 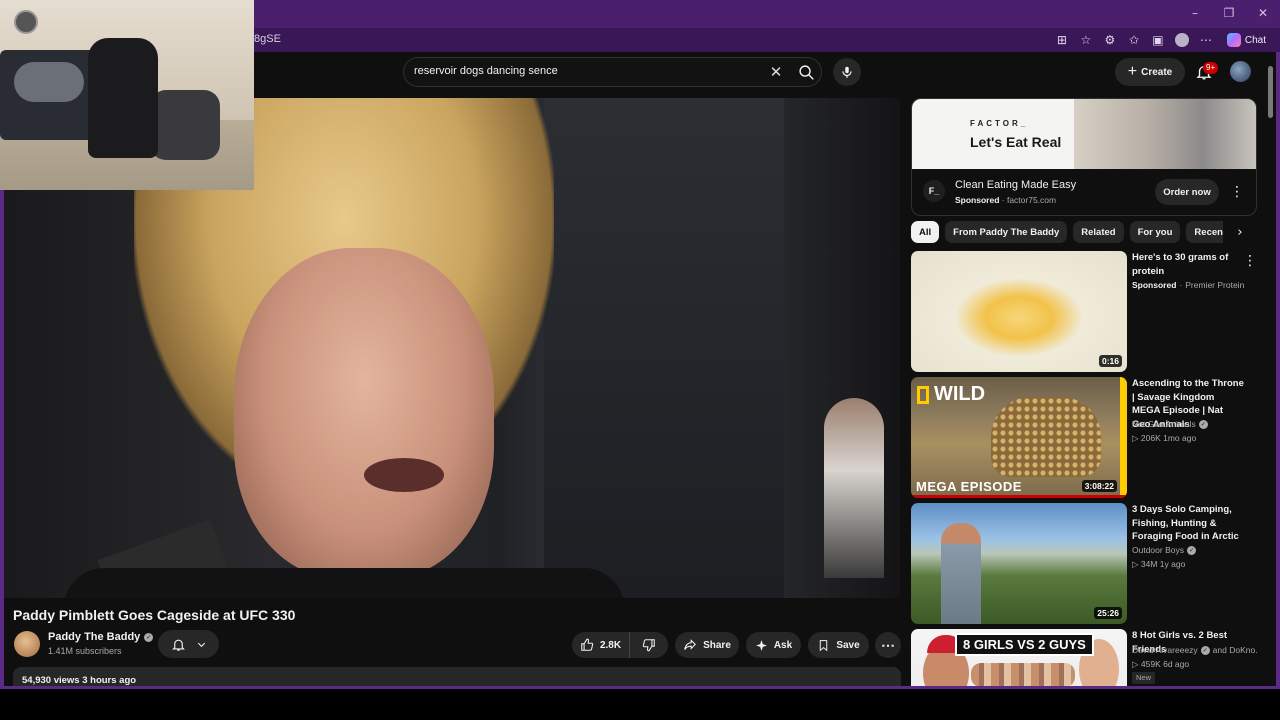 I want to click on thumbs-down-icon, so click(x=648, y=645).